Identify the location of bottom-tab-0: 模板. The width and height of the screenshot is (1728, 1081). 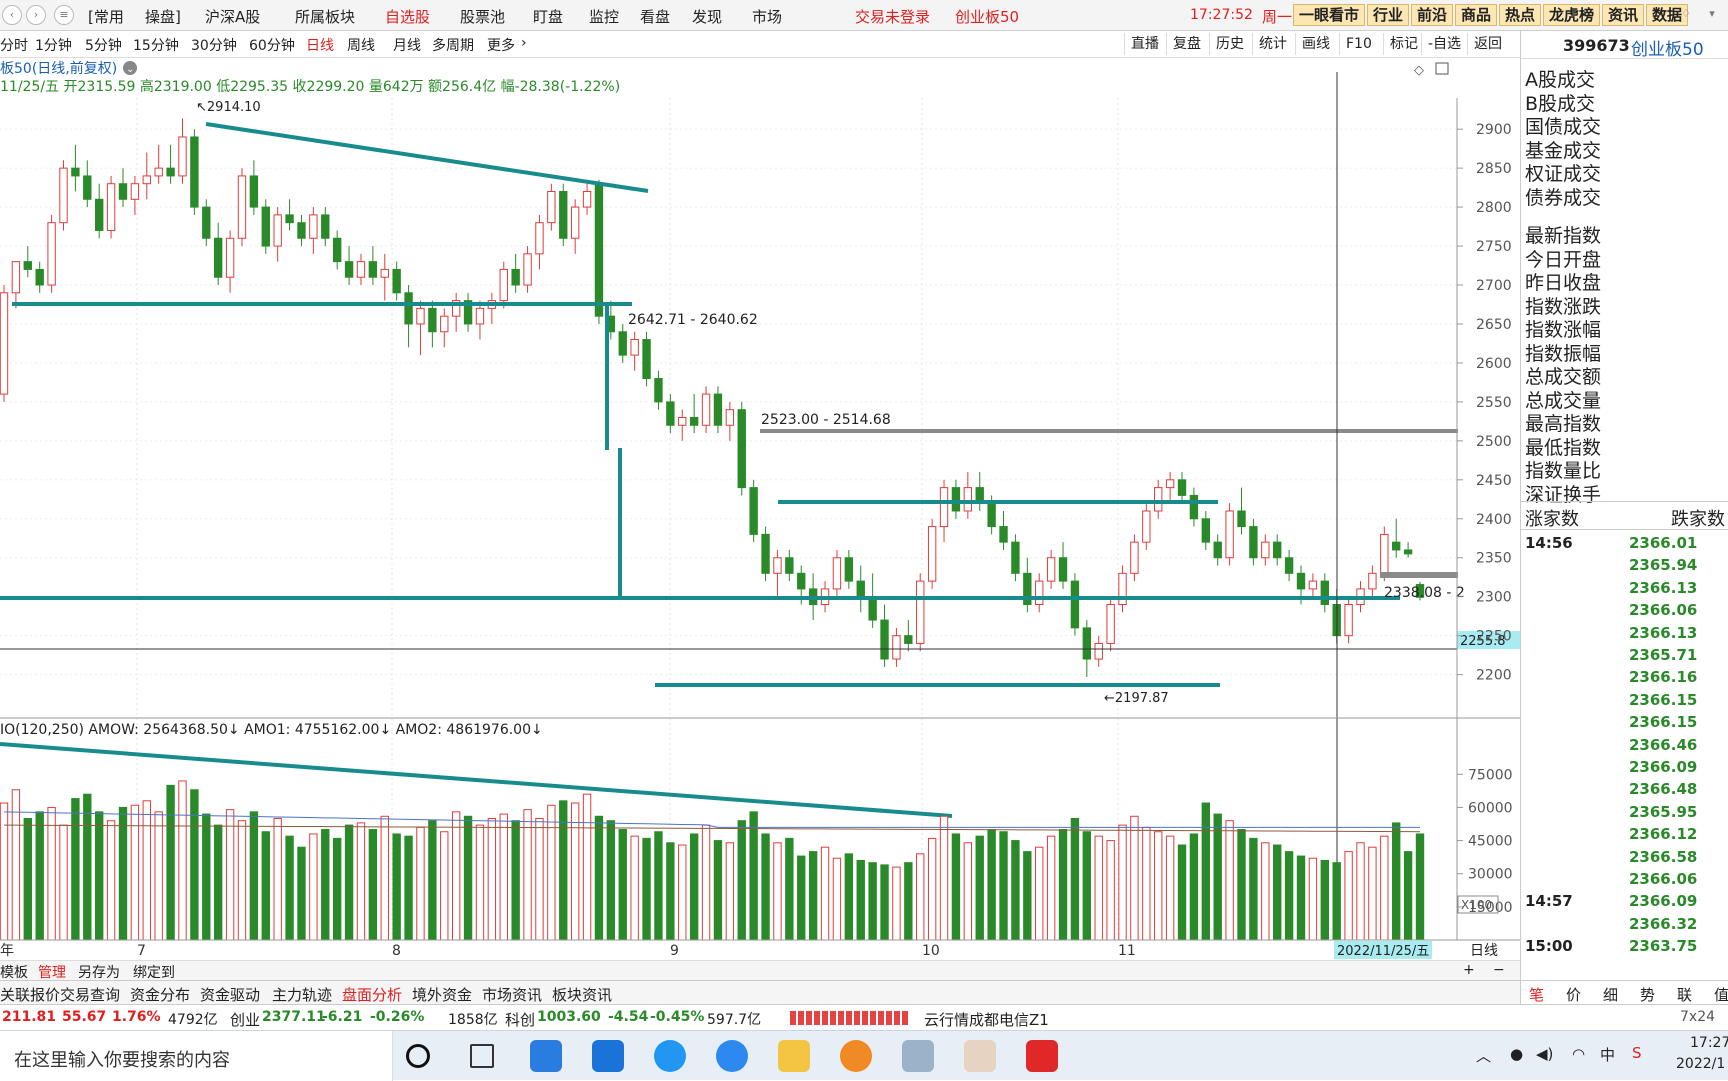
(14, 972).